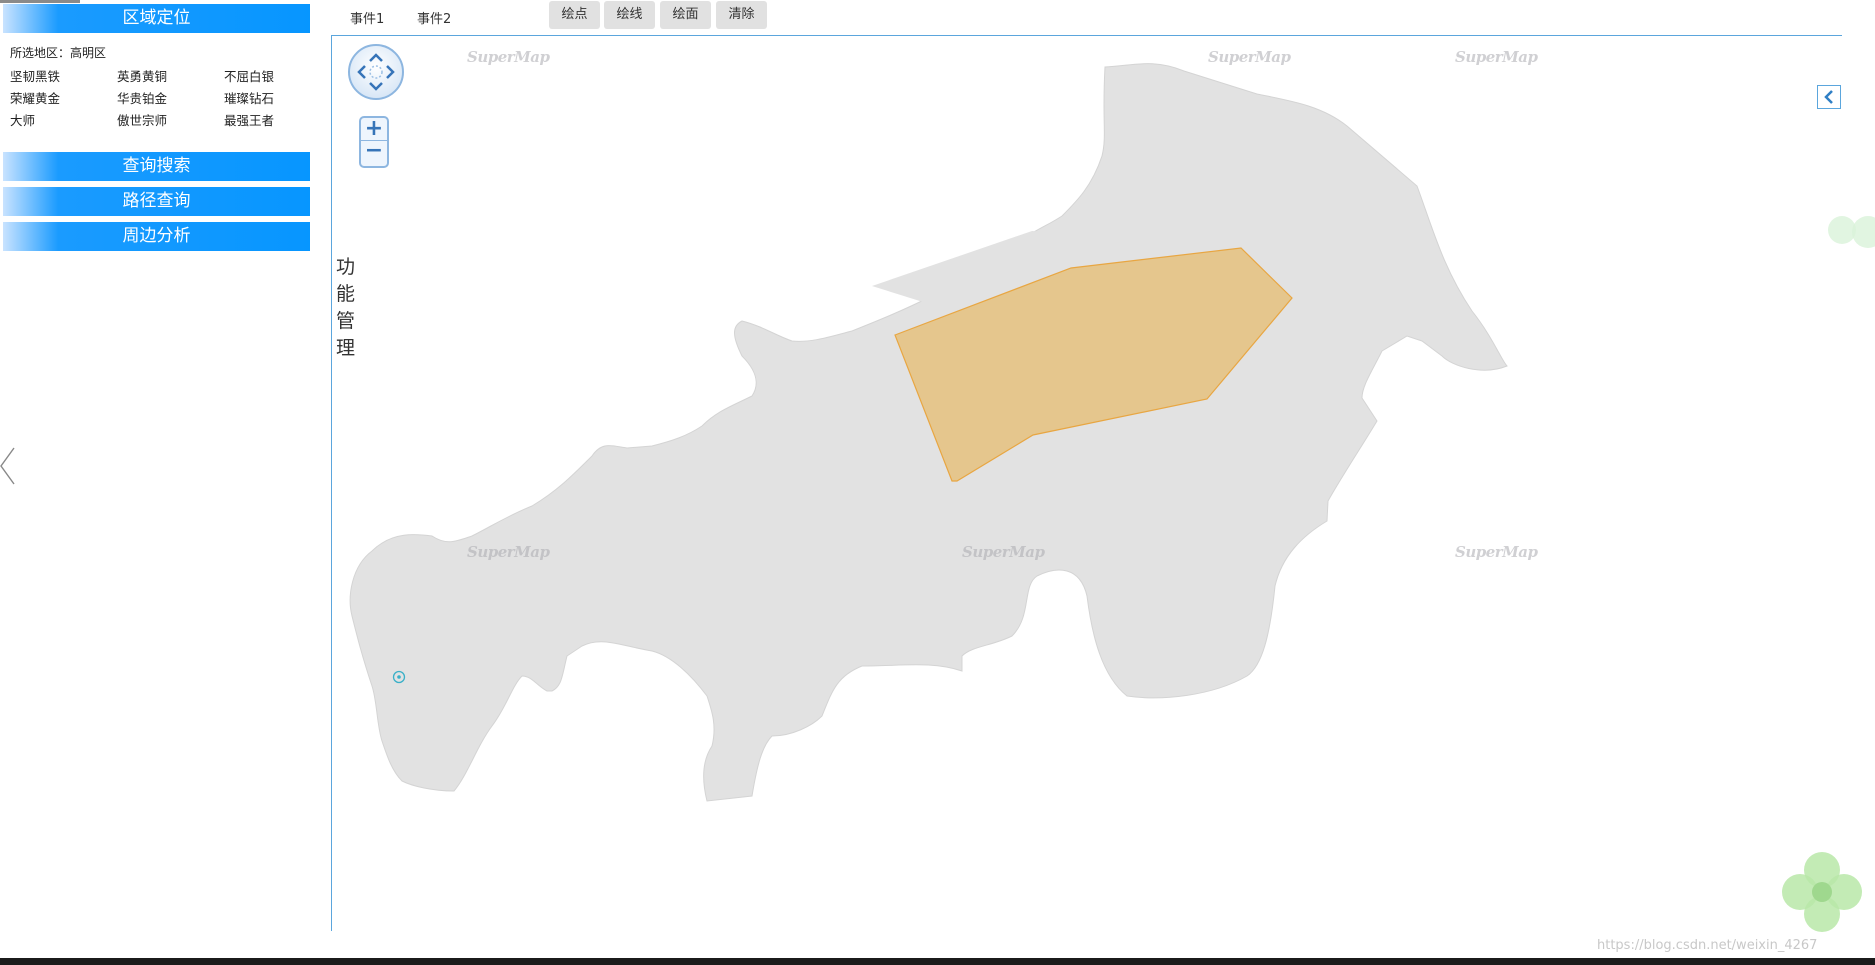  I want to click on toolbar: 事件1 事件2 绘点 绘线 绘面 清除, so click(1086, 17).